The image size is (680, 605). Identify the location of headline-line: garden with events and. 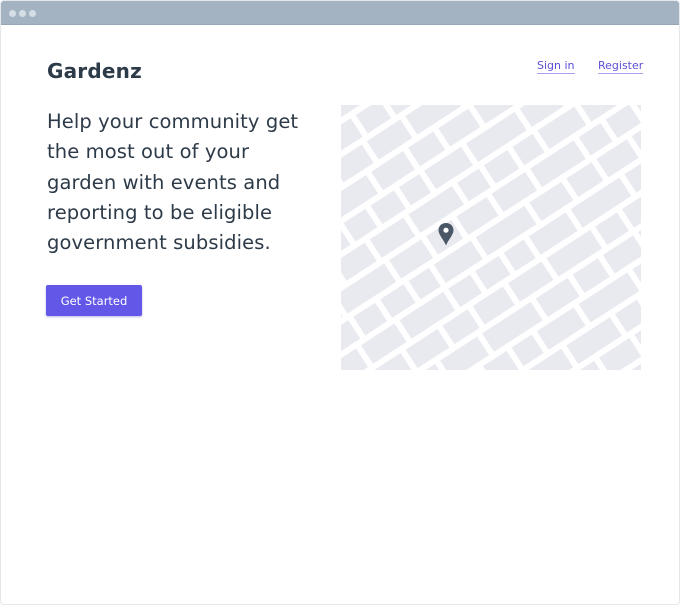
(164, 182).